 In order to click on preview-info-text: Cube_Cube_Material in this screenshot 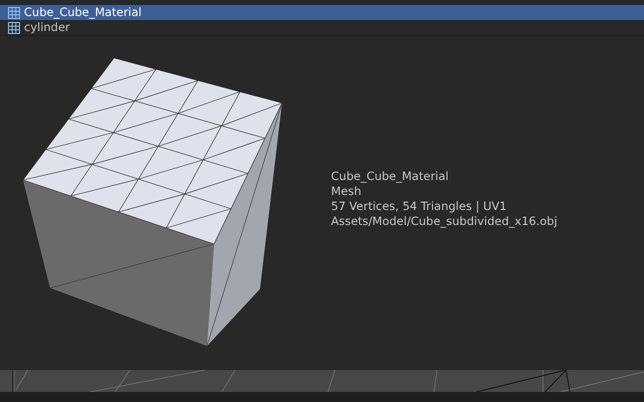, I will do `click(390, 176)`.